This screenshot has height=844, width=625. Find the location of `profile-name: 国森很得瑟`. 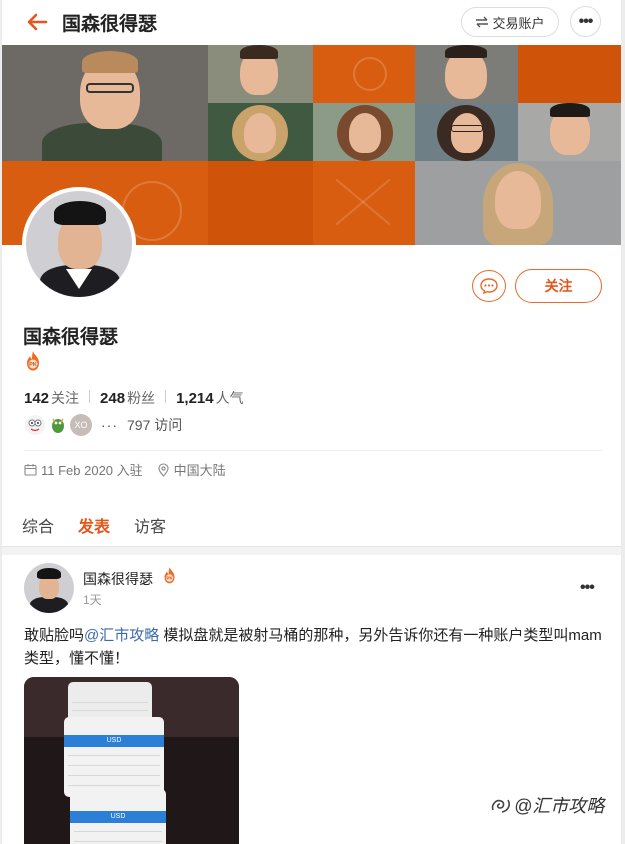

profile-name: 国森很得瑟 is located at coordinates (71, 337).